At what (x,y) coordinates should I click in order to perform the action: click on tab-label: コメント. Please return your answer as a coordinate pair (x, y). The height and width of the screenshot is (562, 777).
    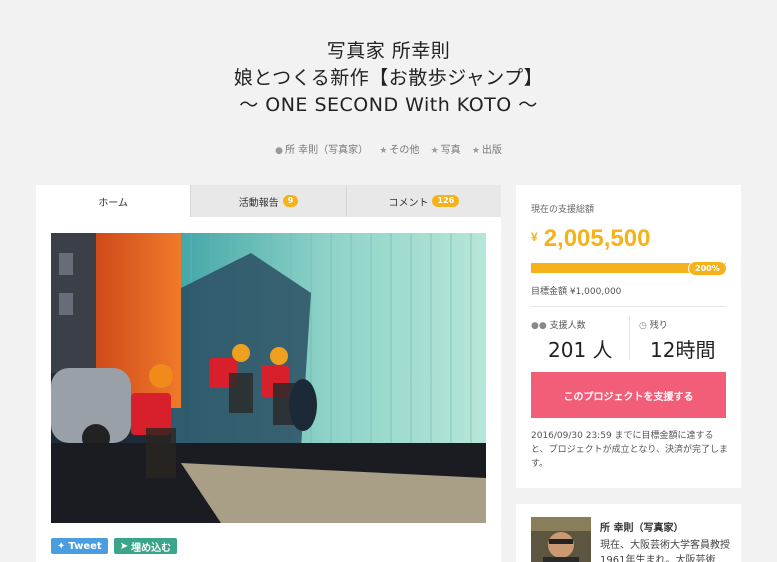
    Looking at the image, I should click on (408, 203).